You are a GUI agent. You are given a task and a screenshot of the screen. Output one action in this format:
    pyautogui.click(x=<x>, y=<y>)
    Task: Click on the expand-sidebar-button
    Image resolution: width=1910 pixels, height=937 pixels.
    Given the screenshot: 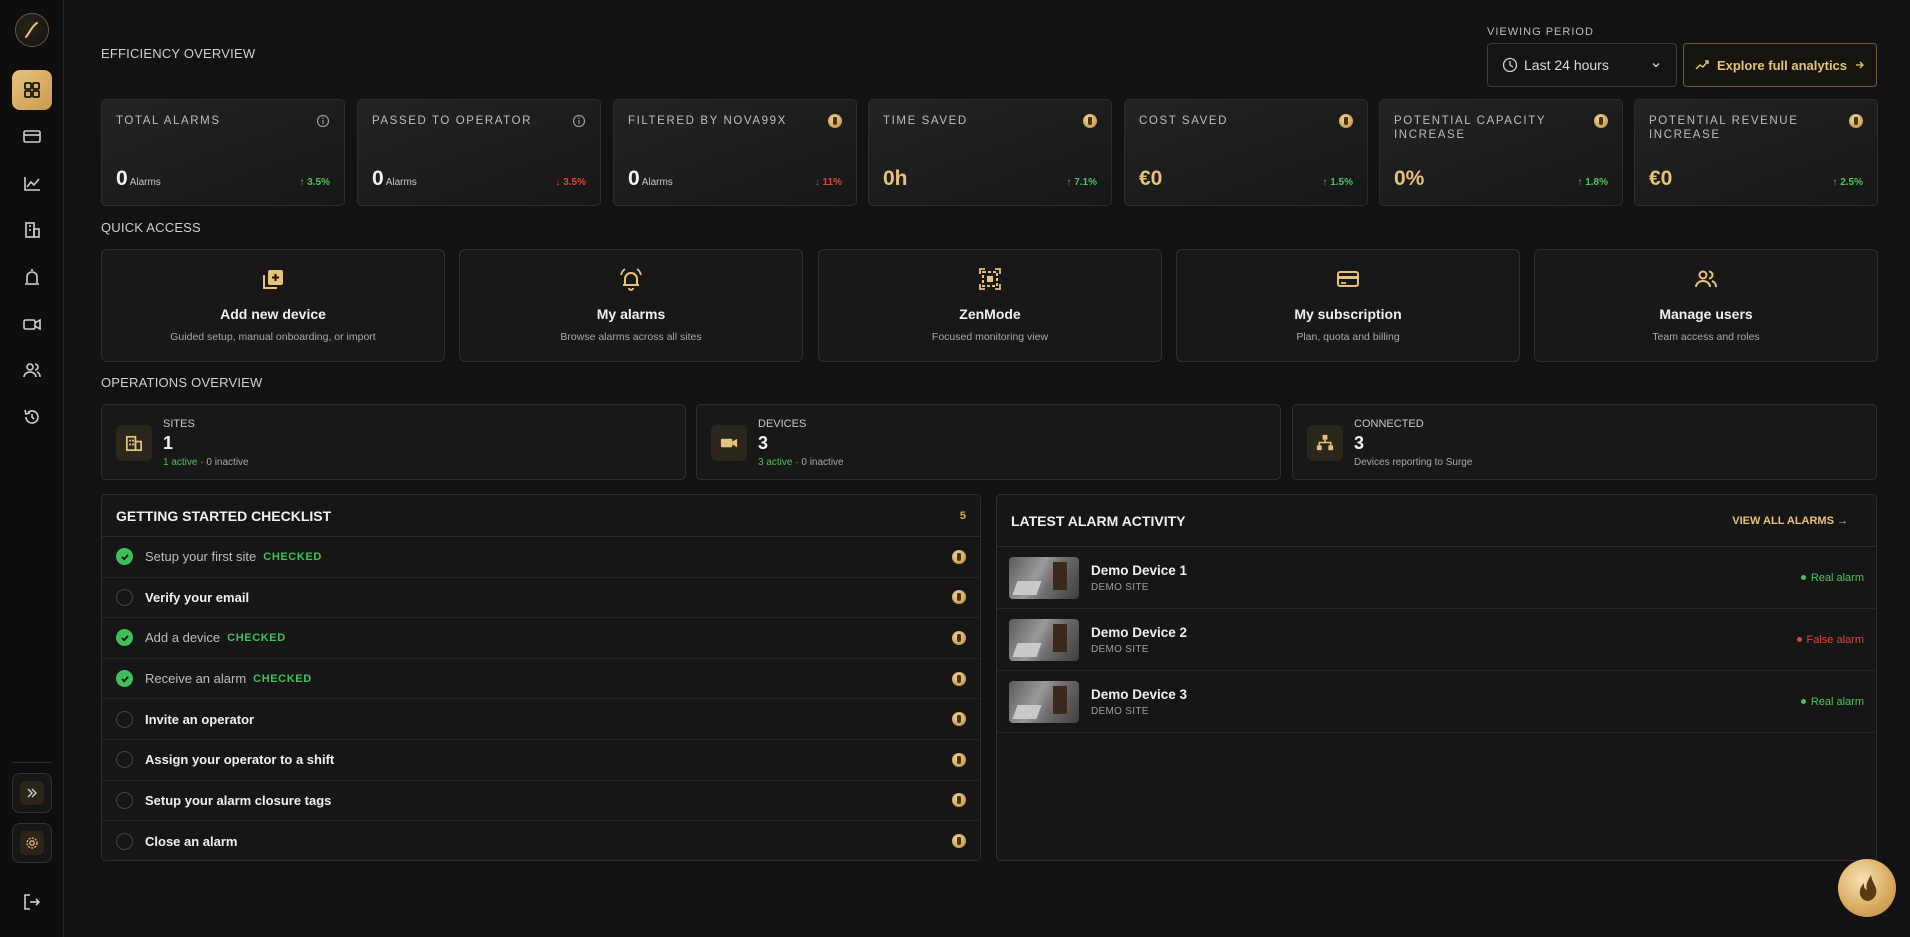 What is the action you would take?
    pyautogui.click(x=32, y=793)
    